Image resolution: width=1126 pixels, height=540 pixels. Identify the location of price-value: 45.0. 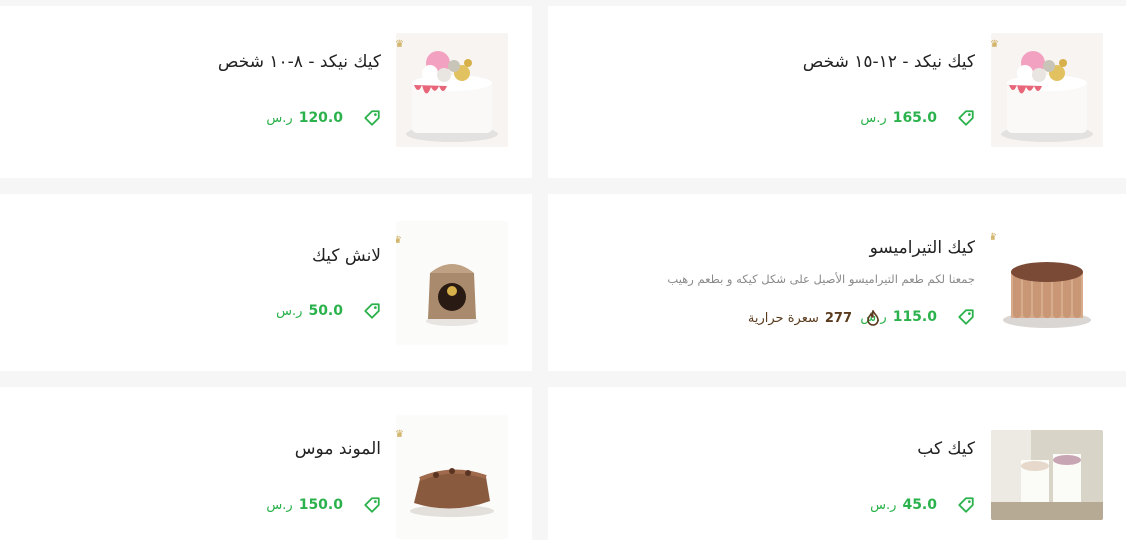
(919, 505).